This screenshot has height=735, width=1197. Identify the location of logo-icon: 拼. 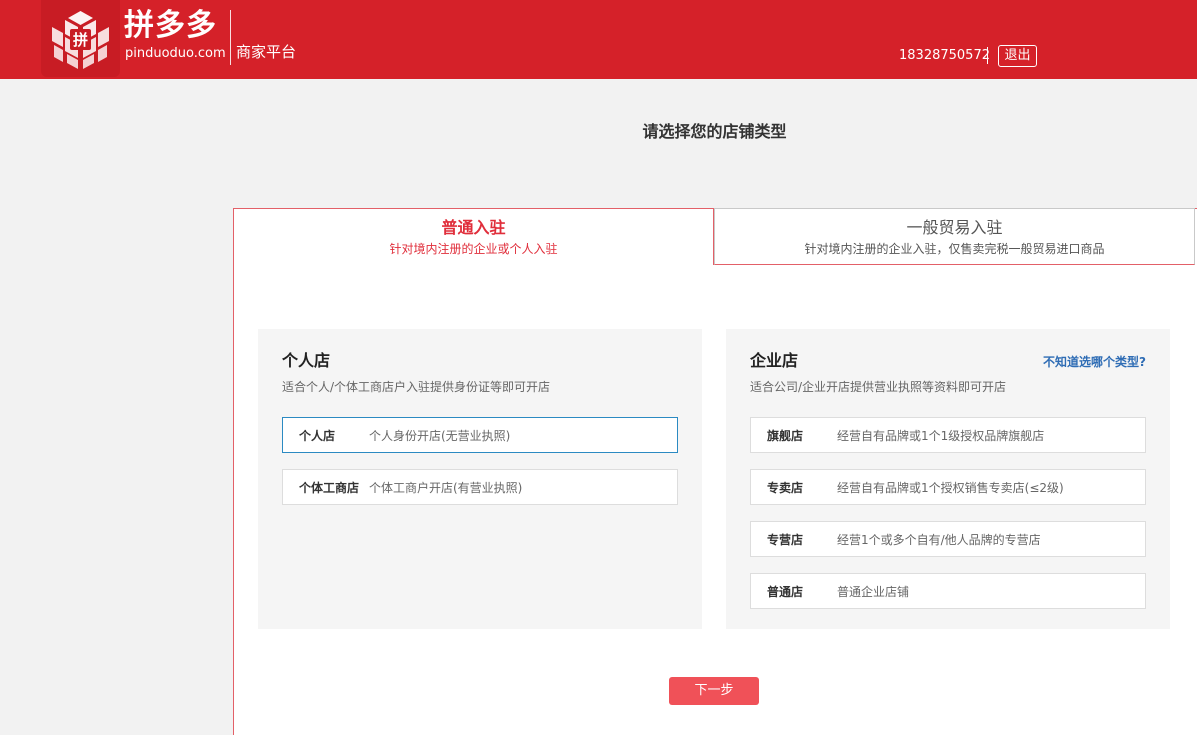
(80, 40).